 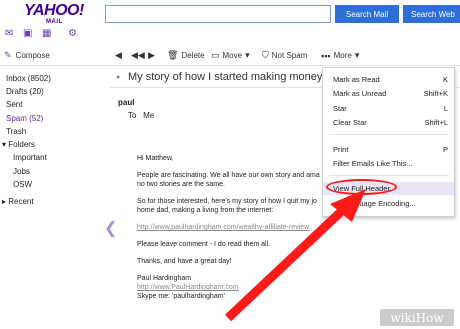 I want to click on reply-all-icon: ◀◀, so click(x=138, y=55).